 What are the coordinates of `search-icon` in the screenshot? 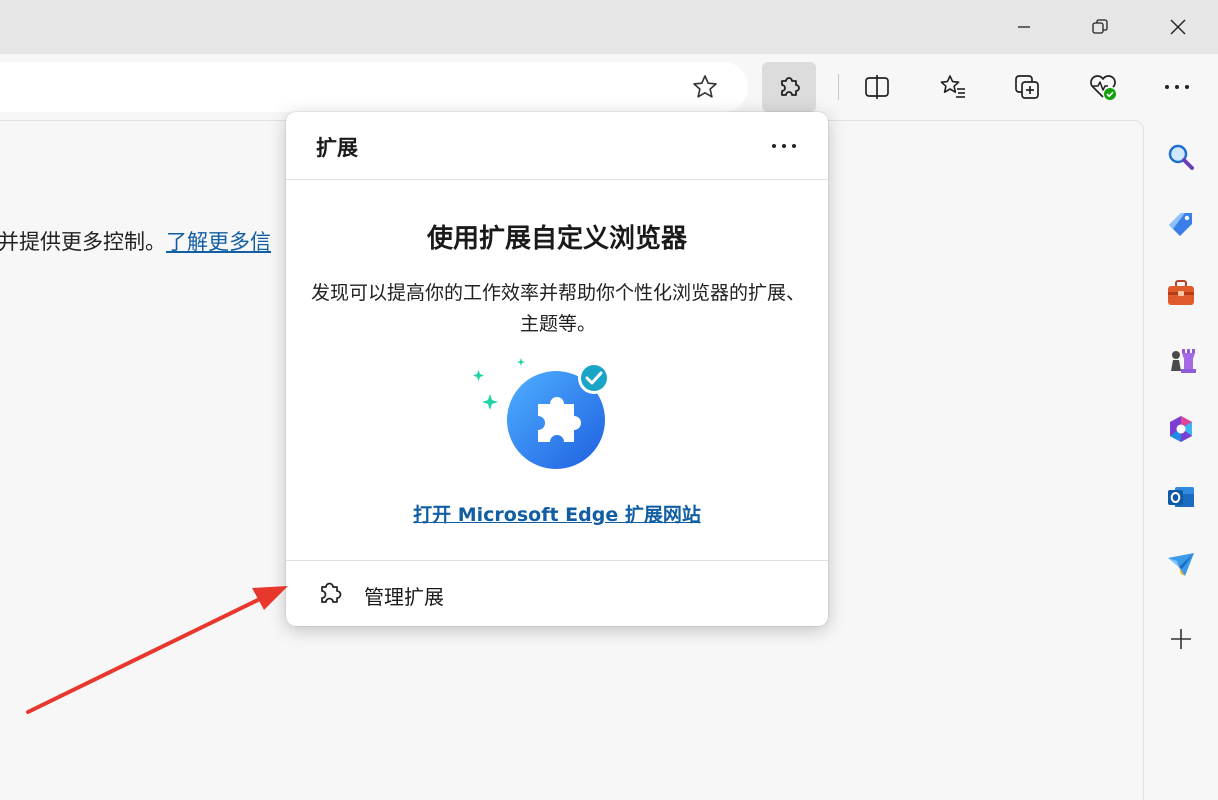 It's located at (1181, 157).